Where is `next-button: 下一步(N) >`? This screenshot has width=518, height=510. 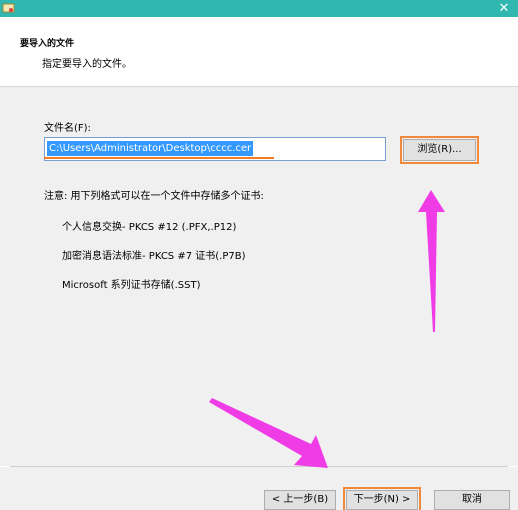 next-button: 下一步(N) > is located at coordinates (382, 498).